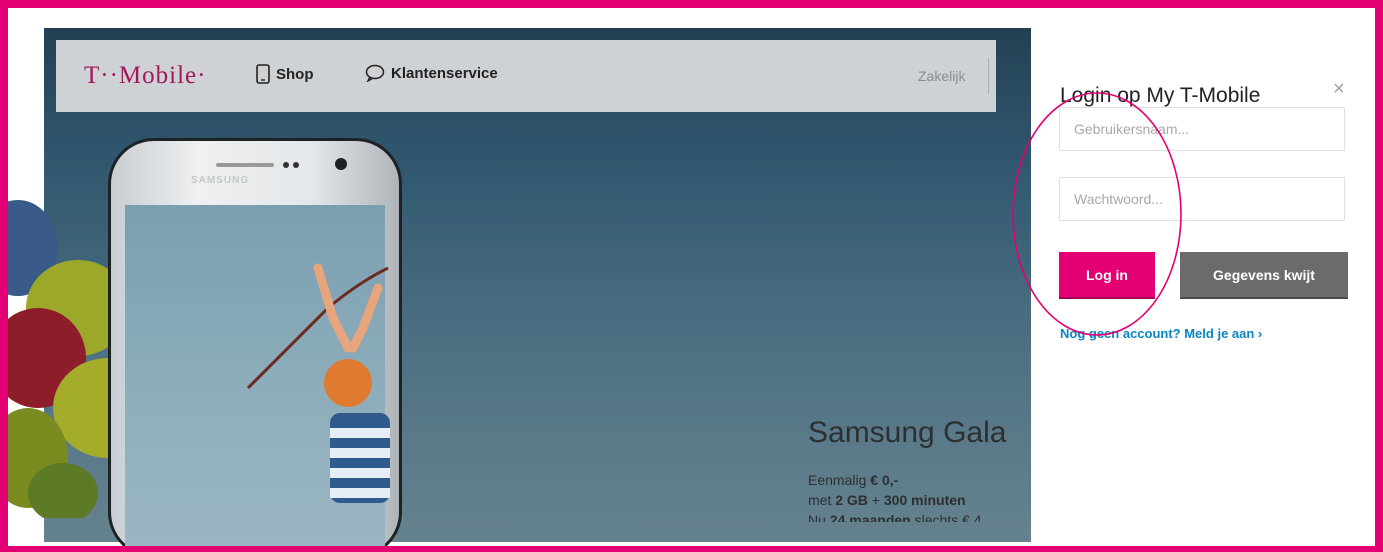 The image size is (1383, 552). I want to click on phone-icon, so click(263, 74).